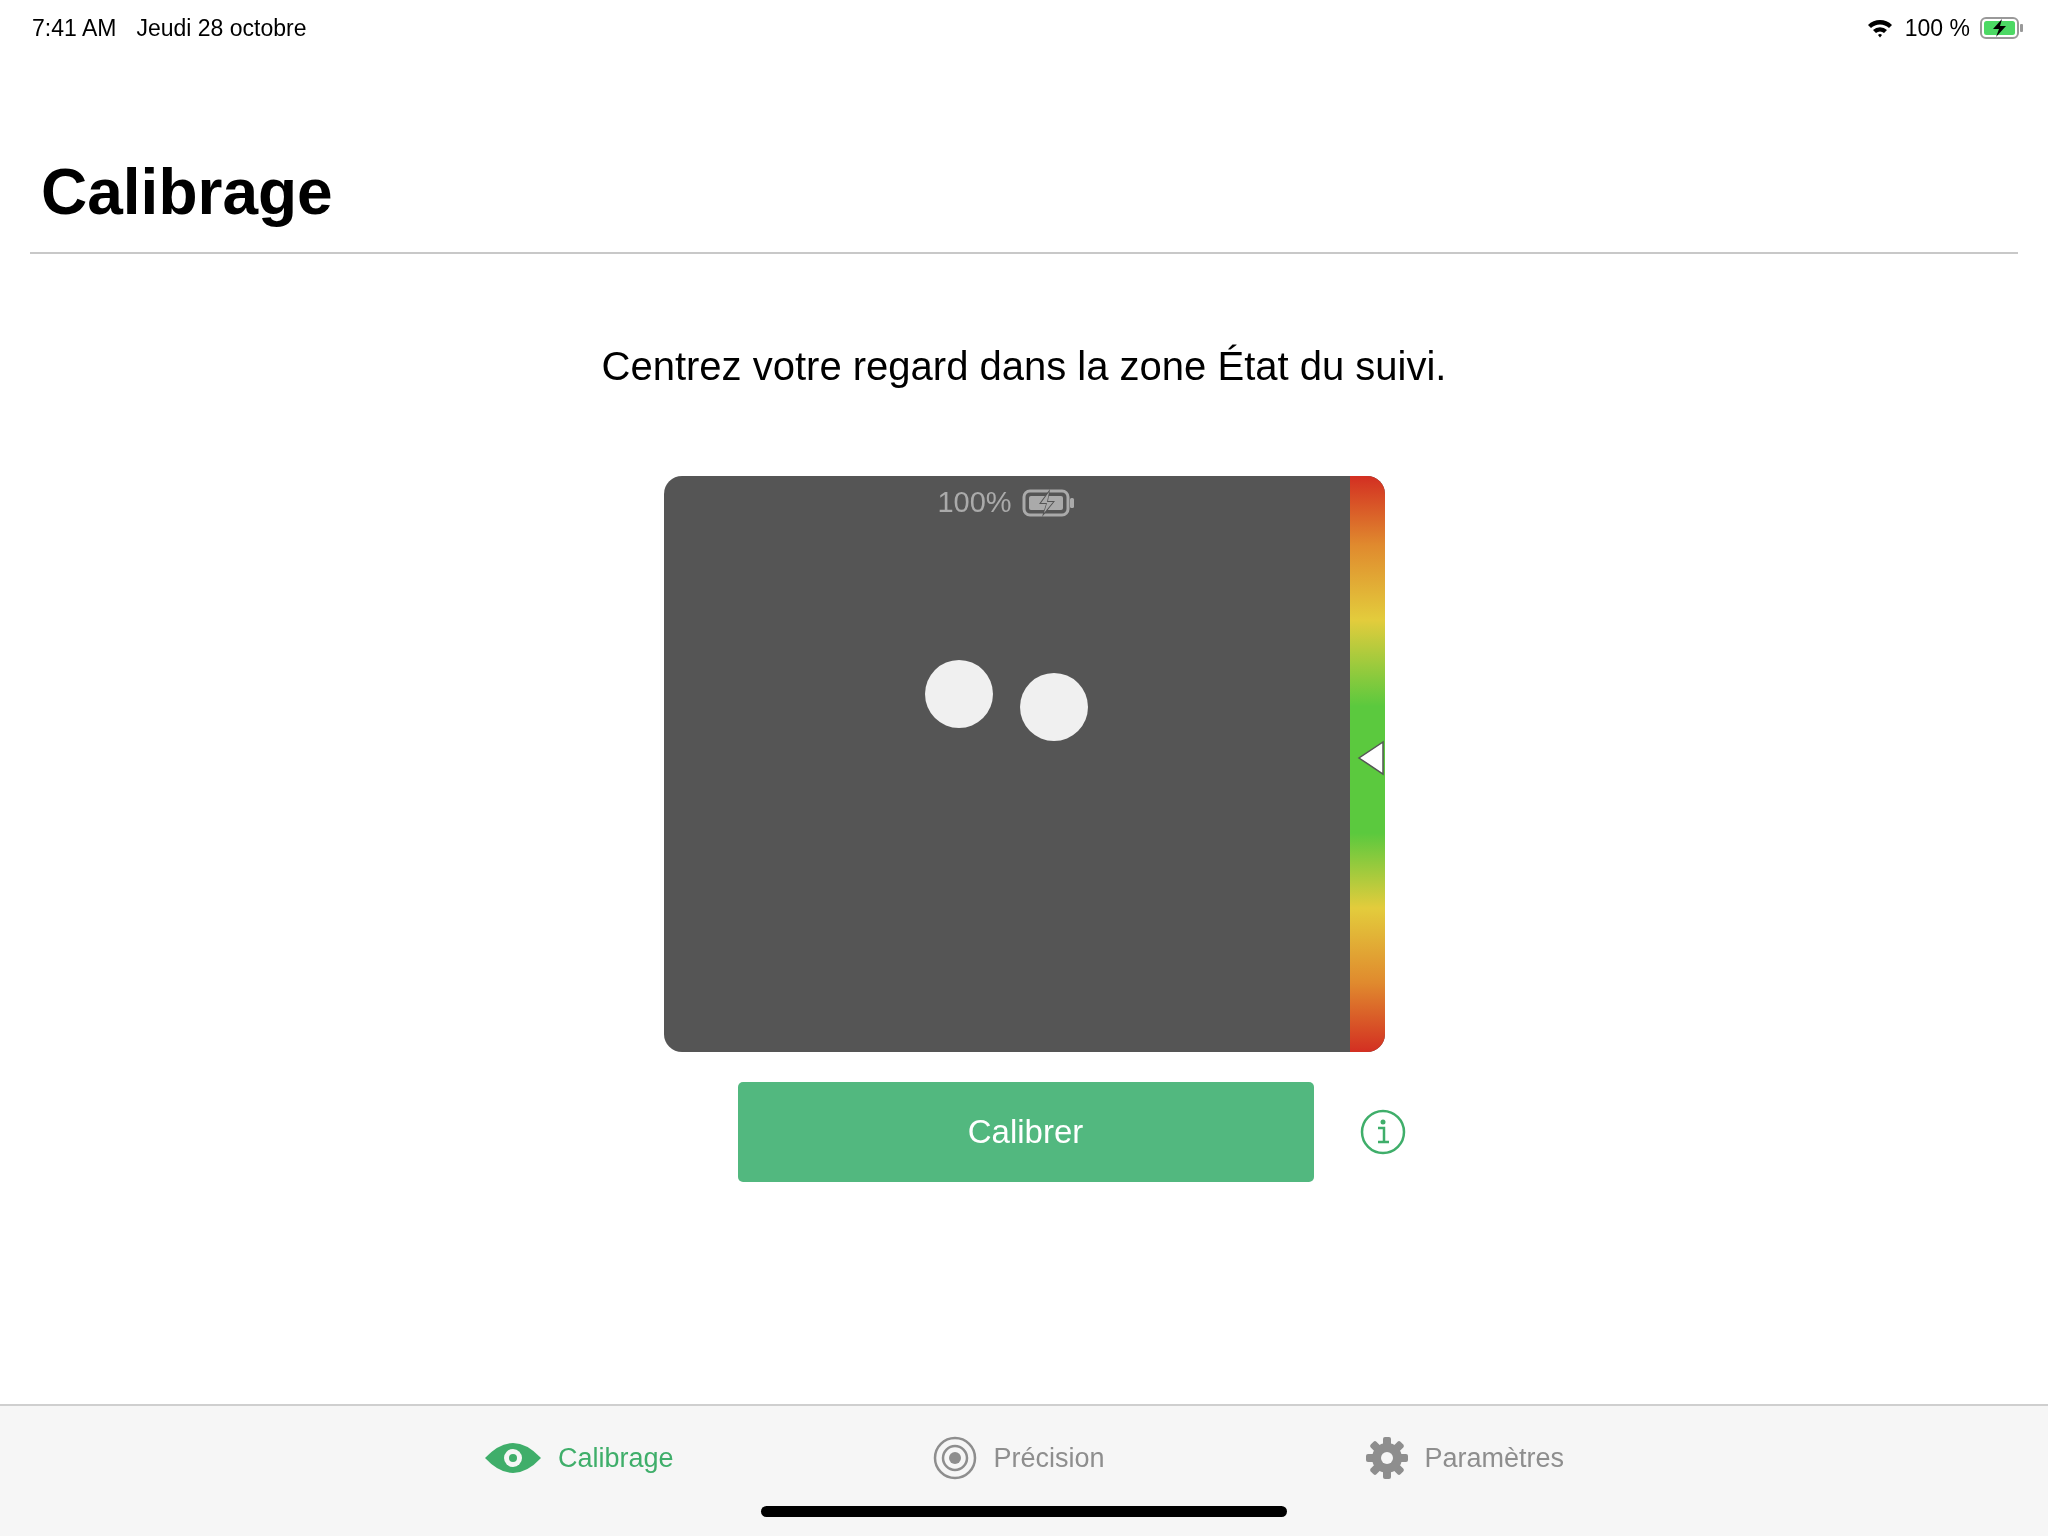 Image resolution: width=2048 pixels, height=1536 pixels. Describe the element at coordinates (578, 1458) in the screenshot. I see `tab: Calibrage` at that location.